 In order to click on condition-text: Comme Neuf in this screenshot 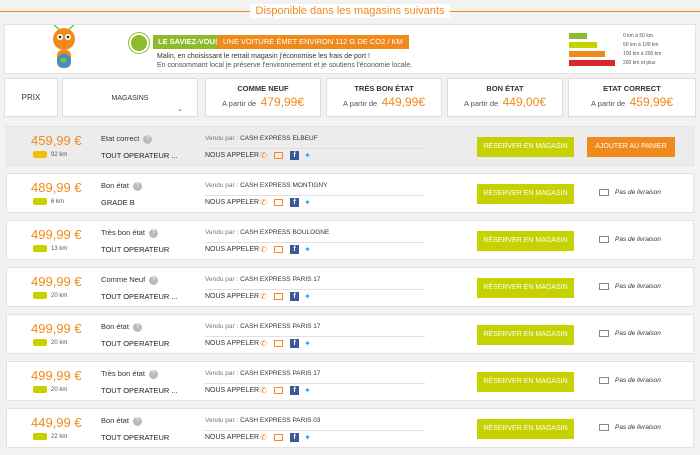, I will do `click(123, 279)`.